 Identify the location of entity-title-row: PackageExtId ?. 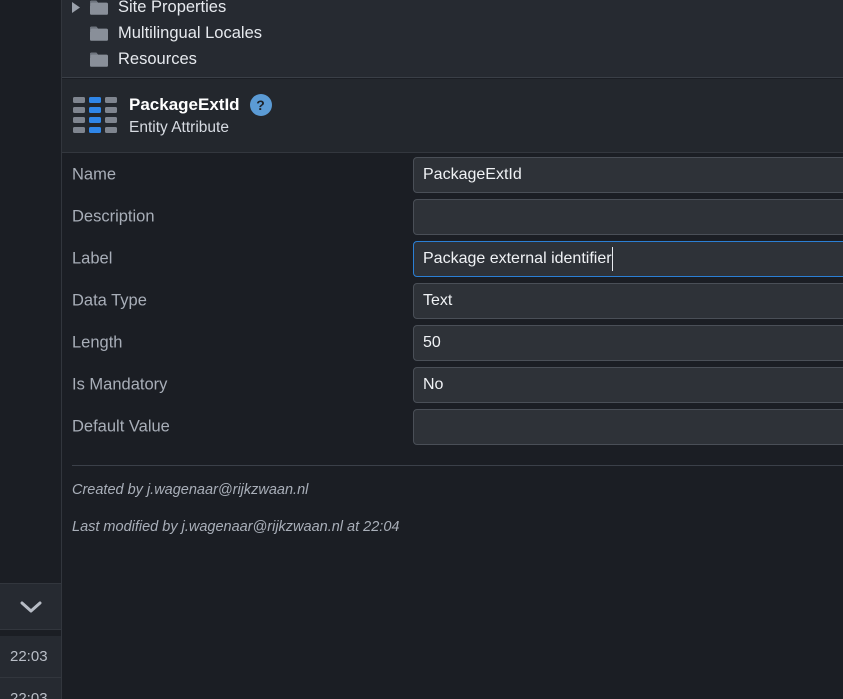
(200, 105).